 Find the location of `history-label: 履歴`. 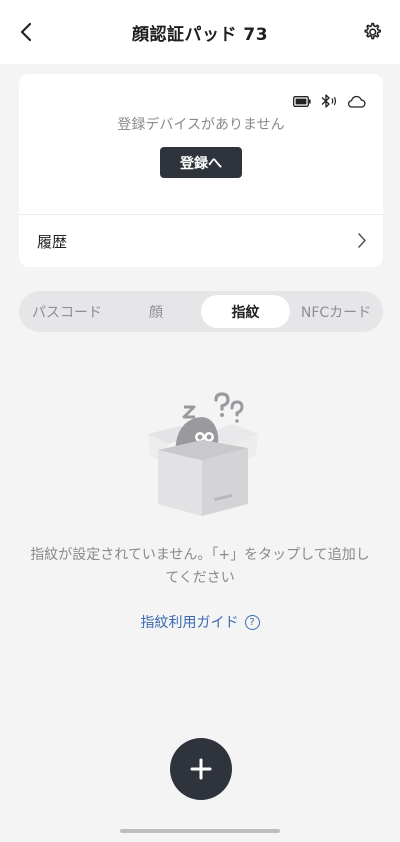

history-label: 履歴 is located at coordinates (52, 241).